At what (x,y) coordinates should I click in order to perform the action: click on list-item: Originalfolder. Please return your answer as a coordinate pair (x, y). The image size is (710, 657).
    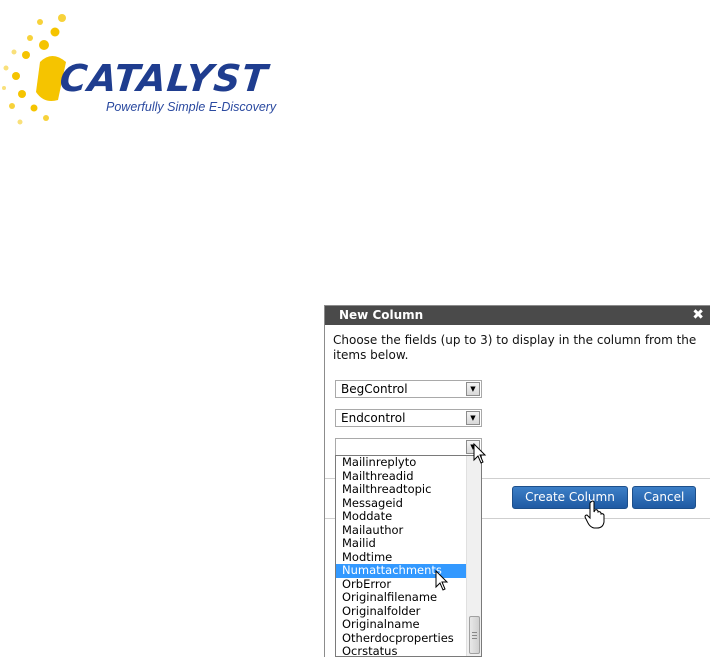
    Looking at the image, I should click on (401, 611).